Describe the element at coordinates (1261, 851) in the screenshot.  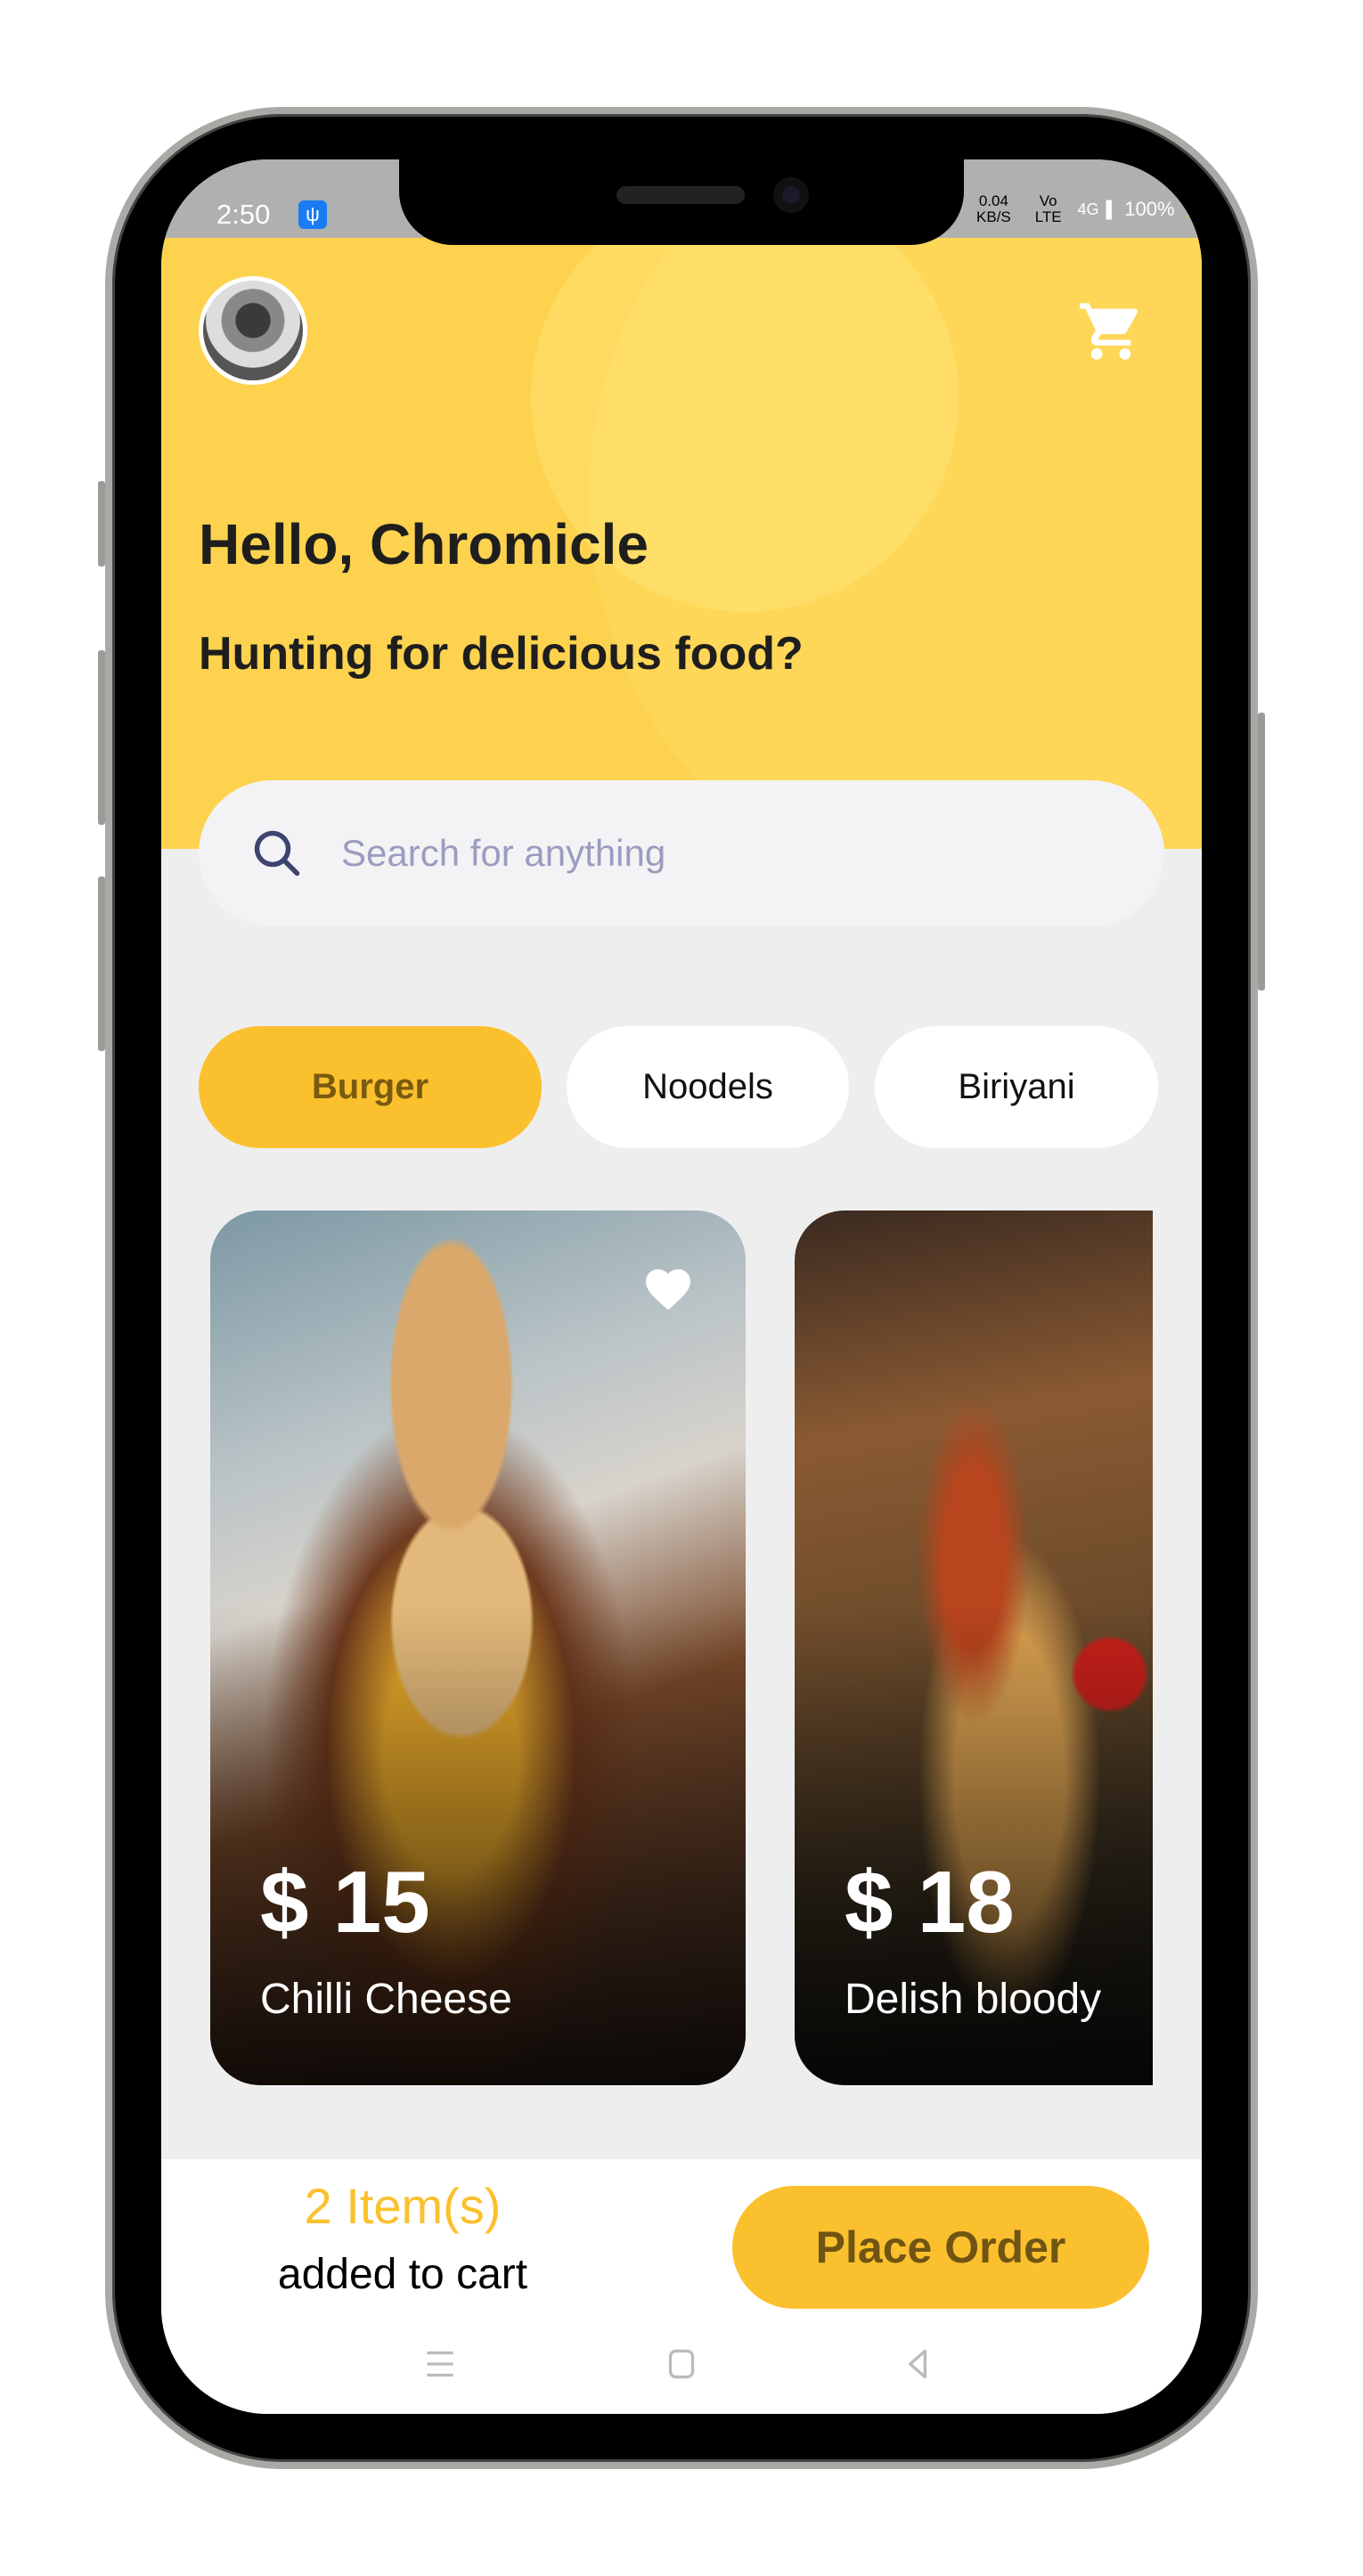
I see `power-button` at that location.